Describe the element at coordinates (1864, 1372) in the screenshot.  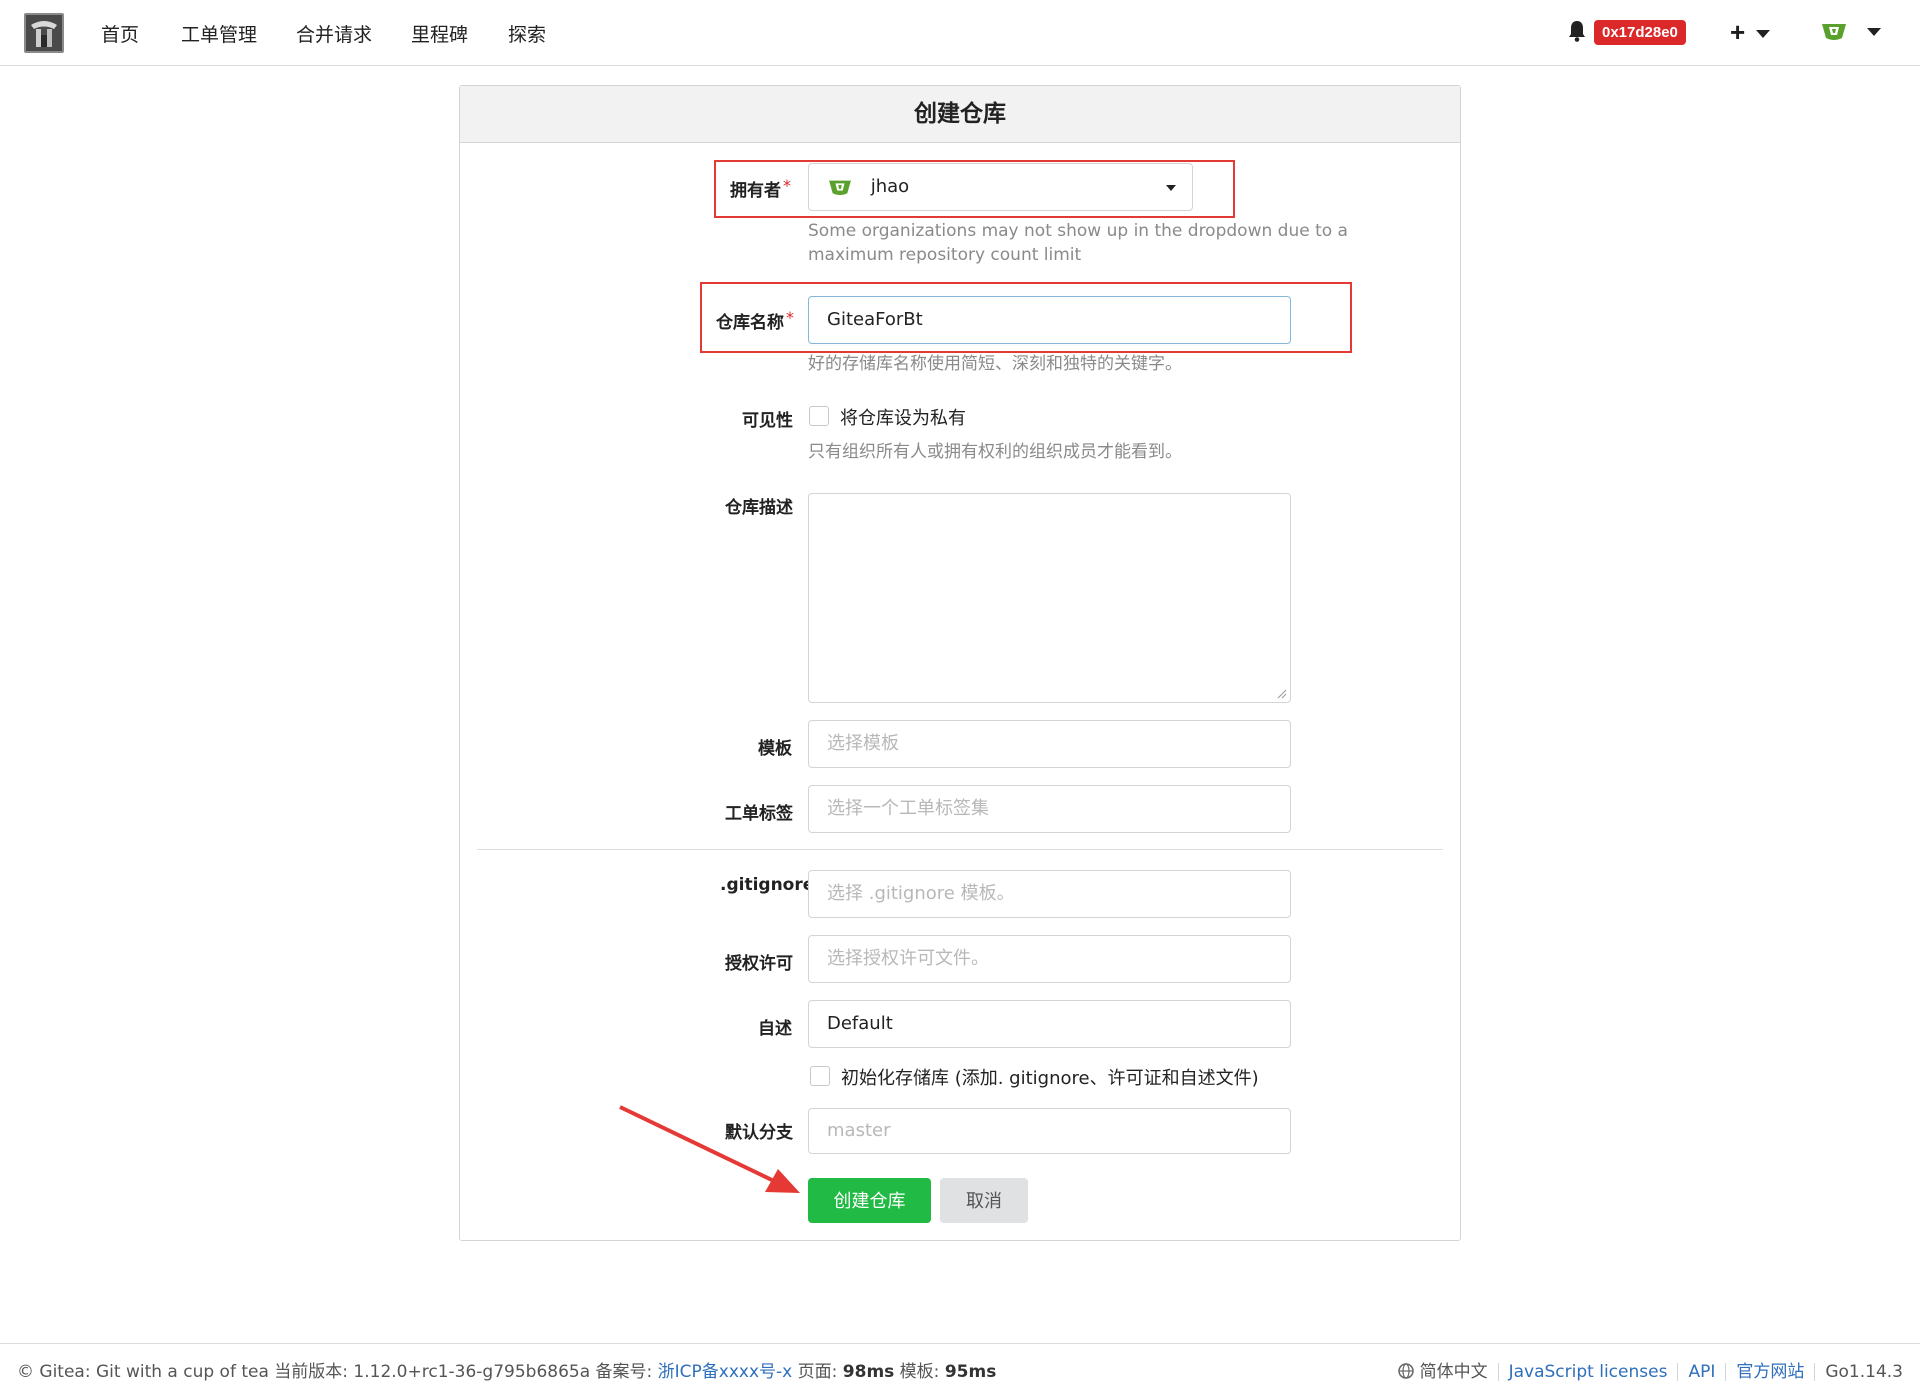
I see `go-version: Go1.14.3` at that location.